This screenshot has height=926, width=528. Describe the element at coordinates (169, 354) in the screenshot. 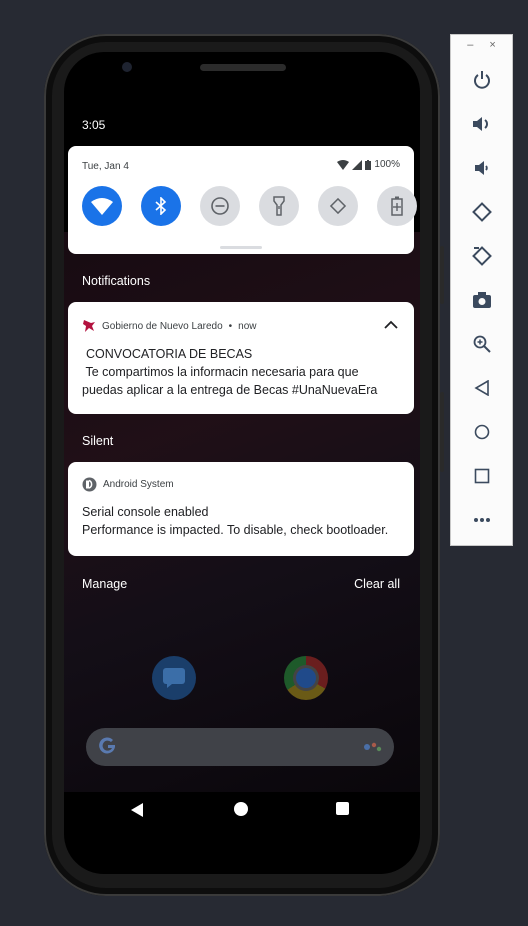

I see `notification-title: CONVOCATORIA DE BECAS` at that location.